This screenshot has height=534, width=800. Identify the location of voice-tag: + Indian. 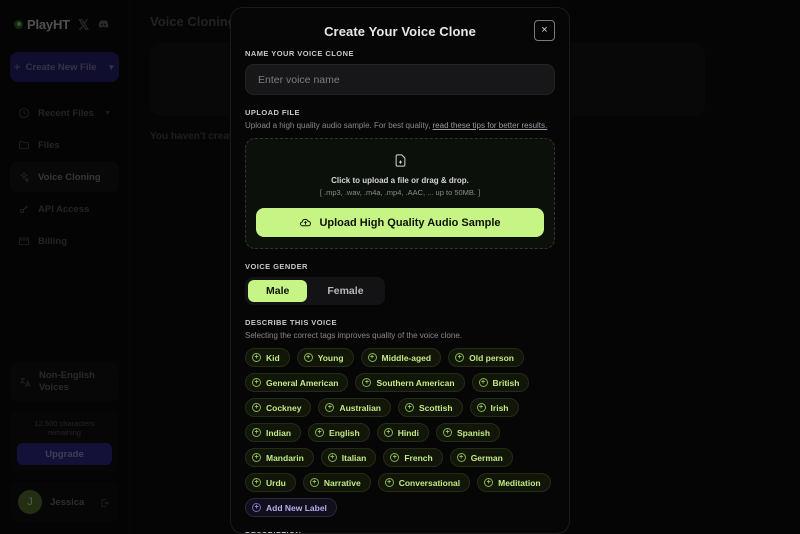
(273, 433).